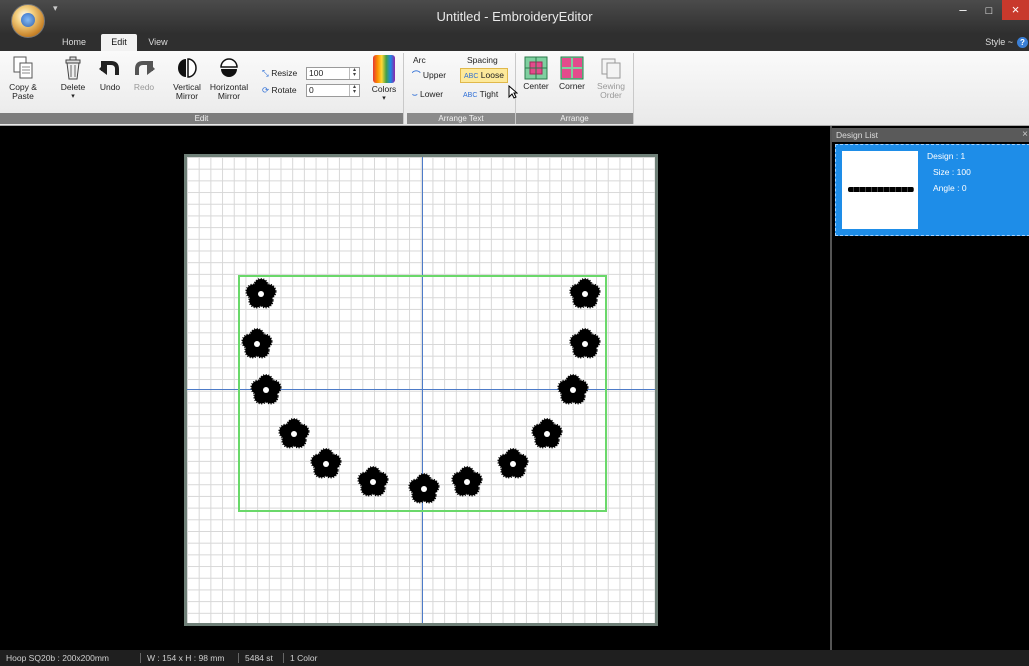 Image resolution: width=1029 pixels, height=666 pixels. I want to click on status-dimensions: W : 154 x H : 98 mm, so click(186, 658).